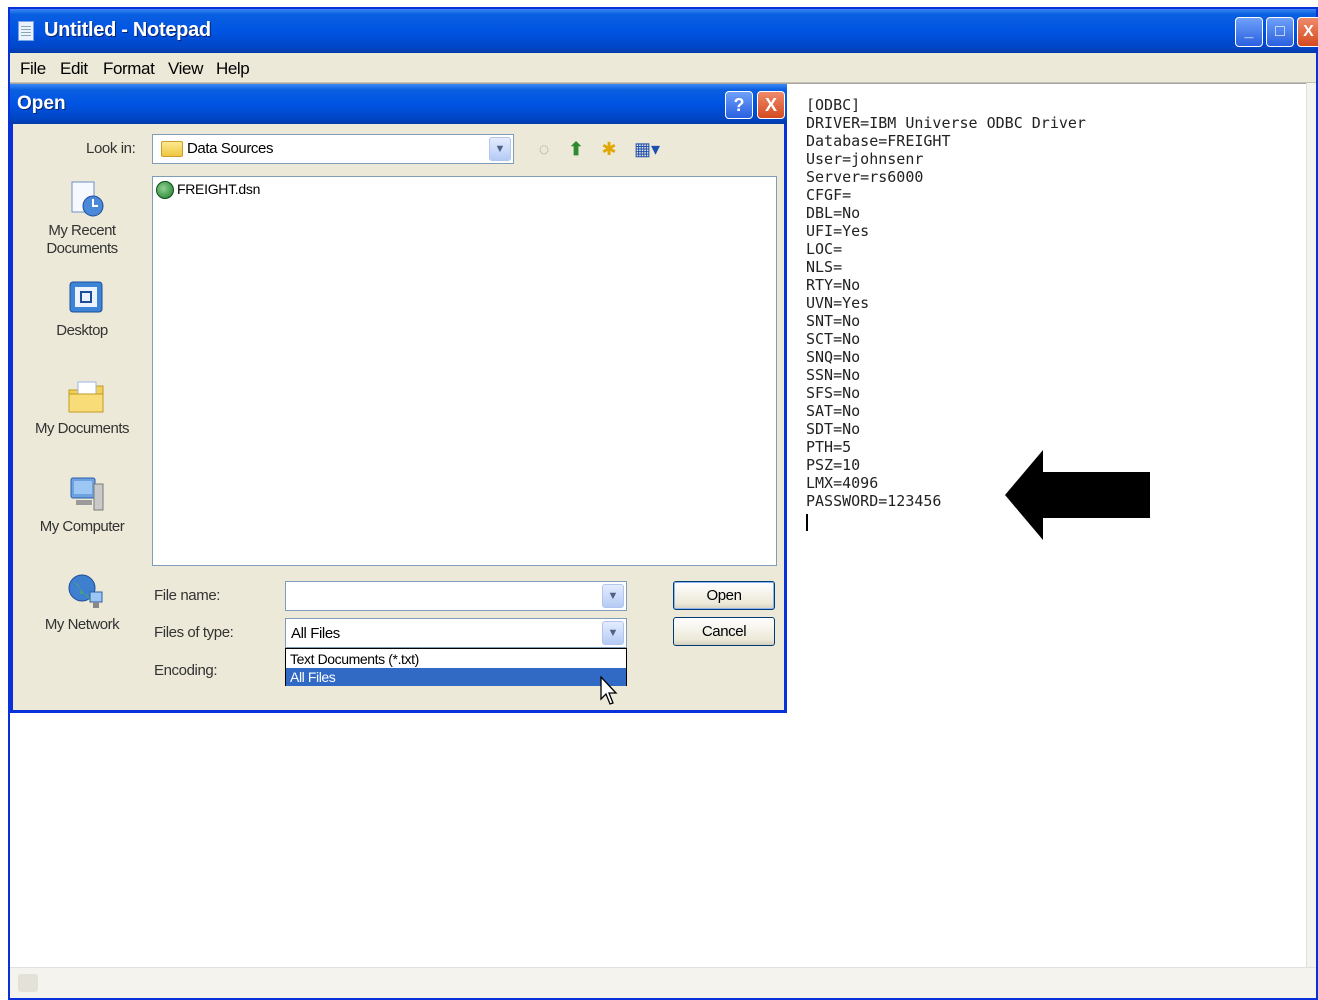  I want to click on left-arrow-icon, so click(1077, 495).